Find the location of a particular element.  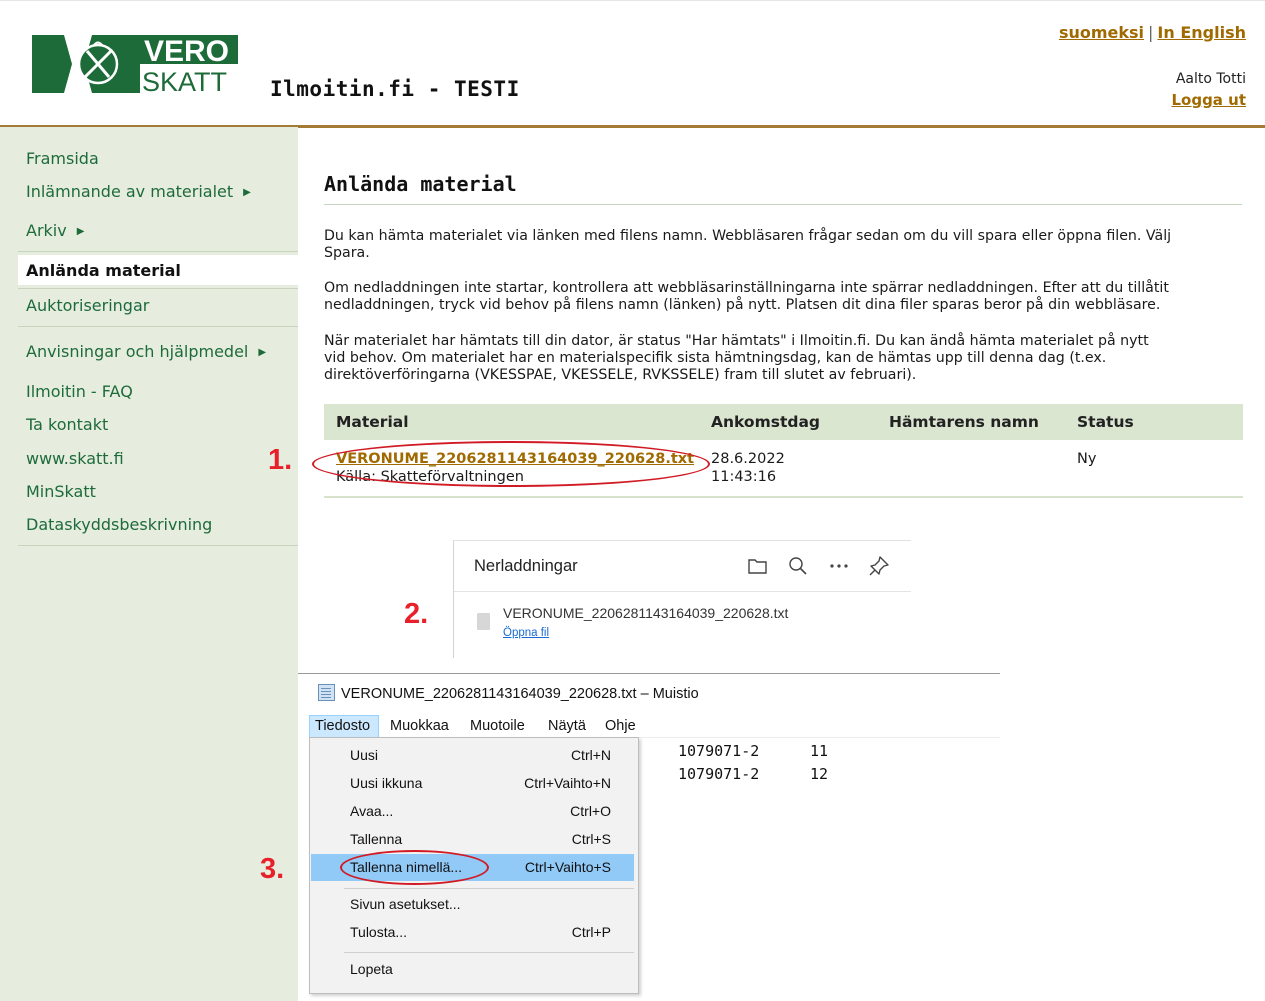

menu-muotoile: Muotoile is located at coordinates (497, 726).